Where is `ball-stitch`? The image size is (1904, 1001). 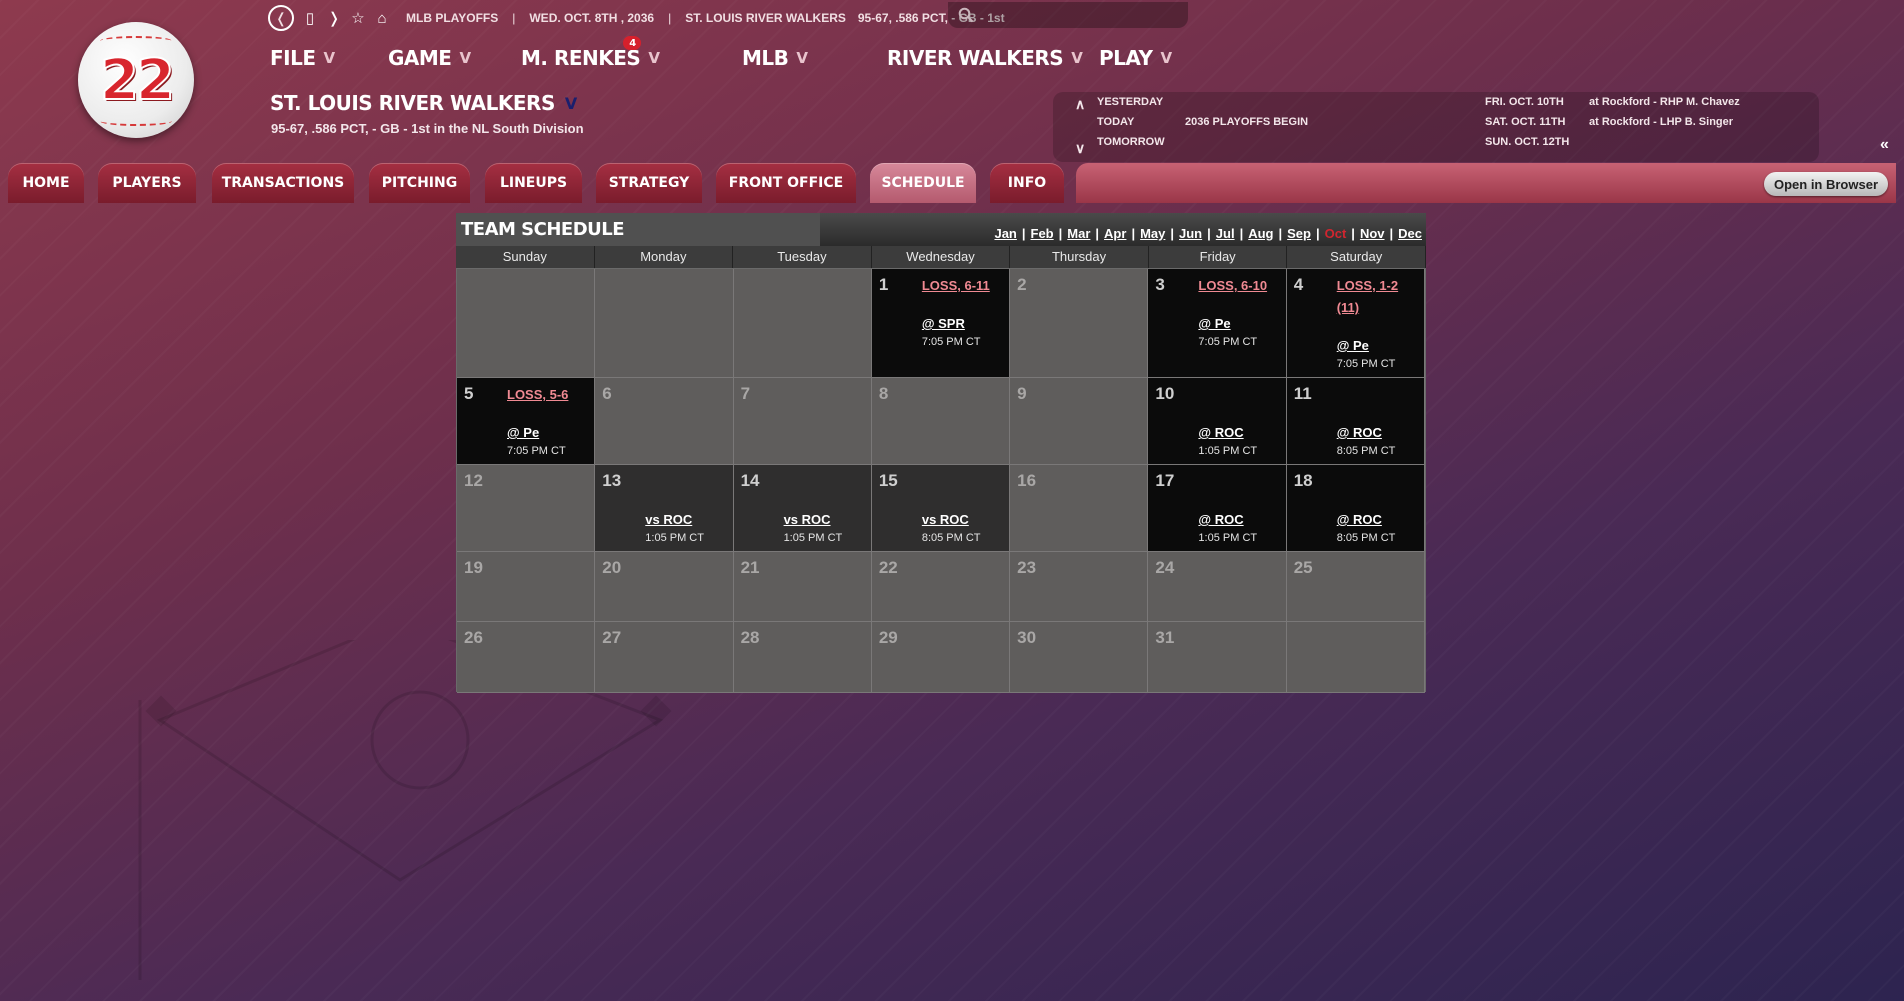
ball-stitch is located at coordinates (136, 41).